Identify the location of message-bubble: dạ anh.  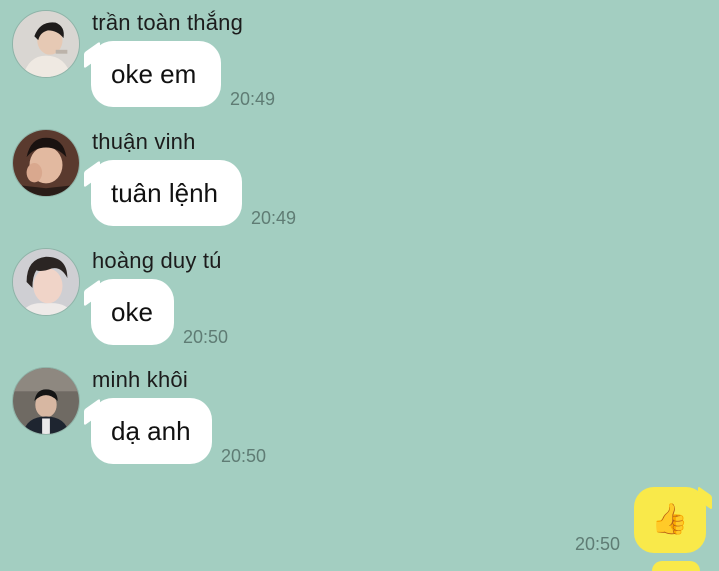
(151, 431).